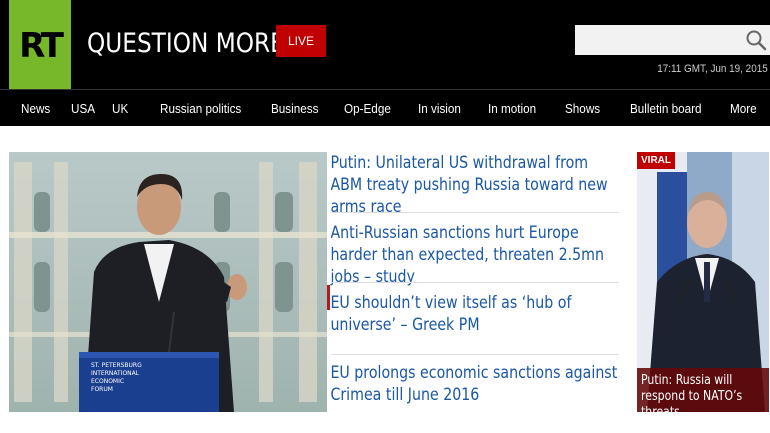 The image size is (770, 433). What do you see at coordinates (659, 40) in the screenshot?
I see `search-input` at bounding box center [659, 40].